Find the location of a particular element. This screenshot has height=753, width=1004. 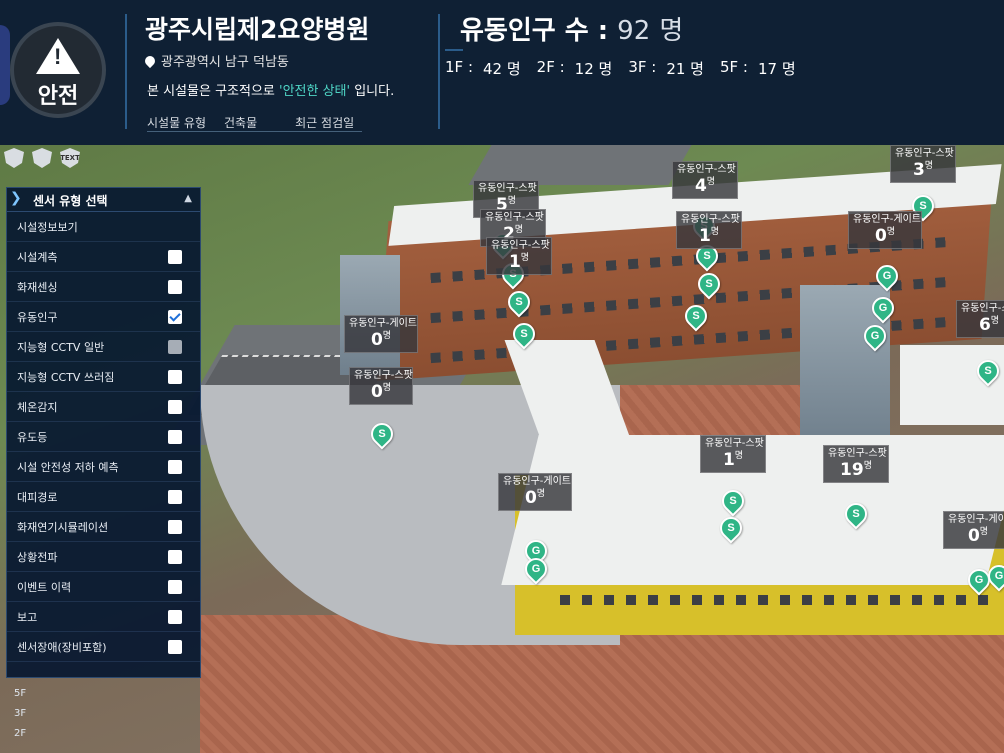

sensor-option: 시설계측 is located at coordinates (103, 257).